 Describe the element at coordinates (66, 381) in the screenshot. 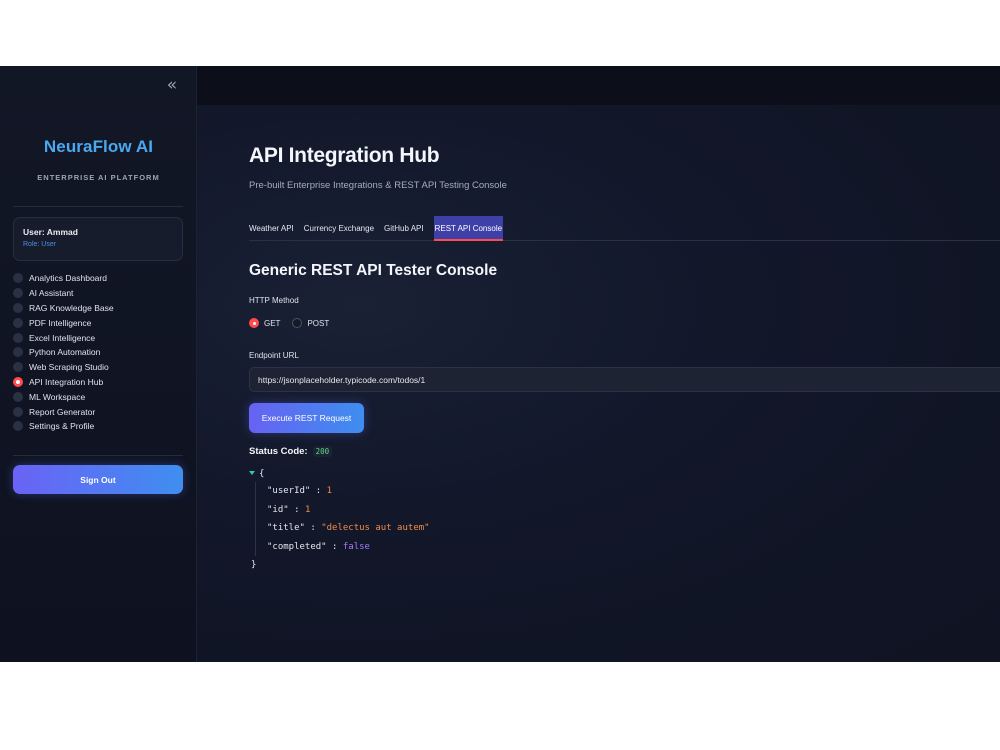

I see `sidebar-item-label: API Integration Hub` at that location.